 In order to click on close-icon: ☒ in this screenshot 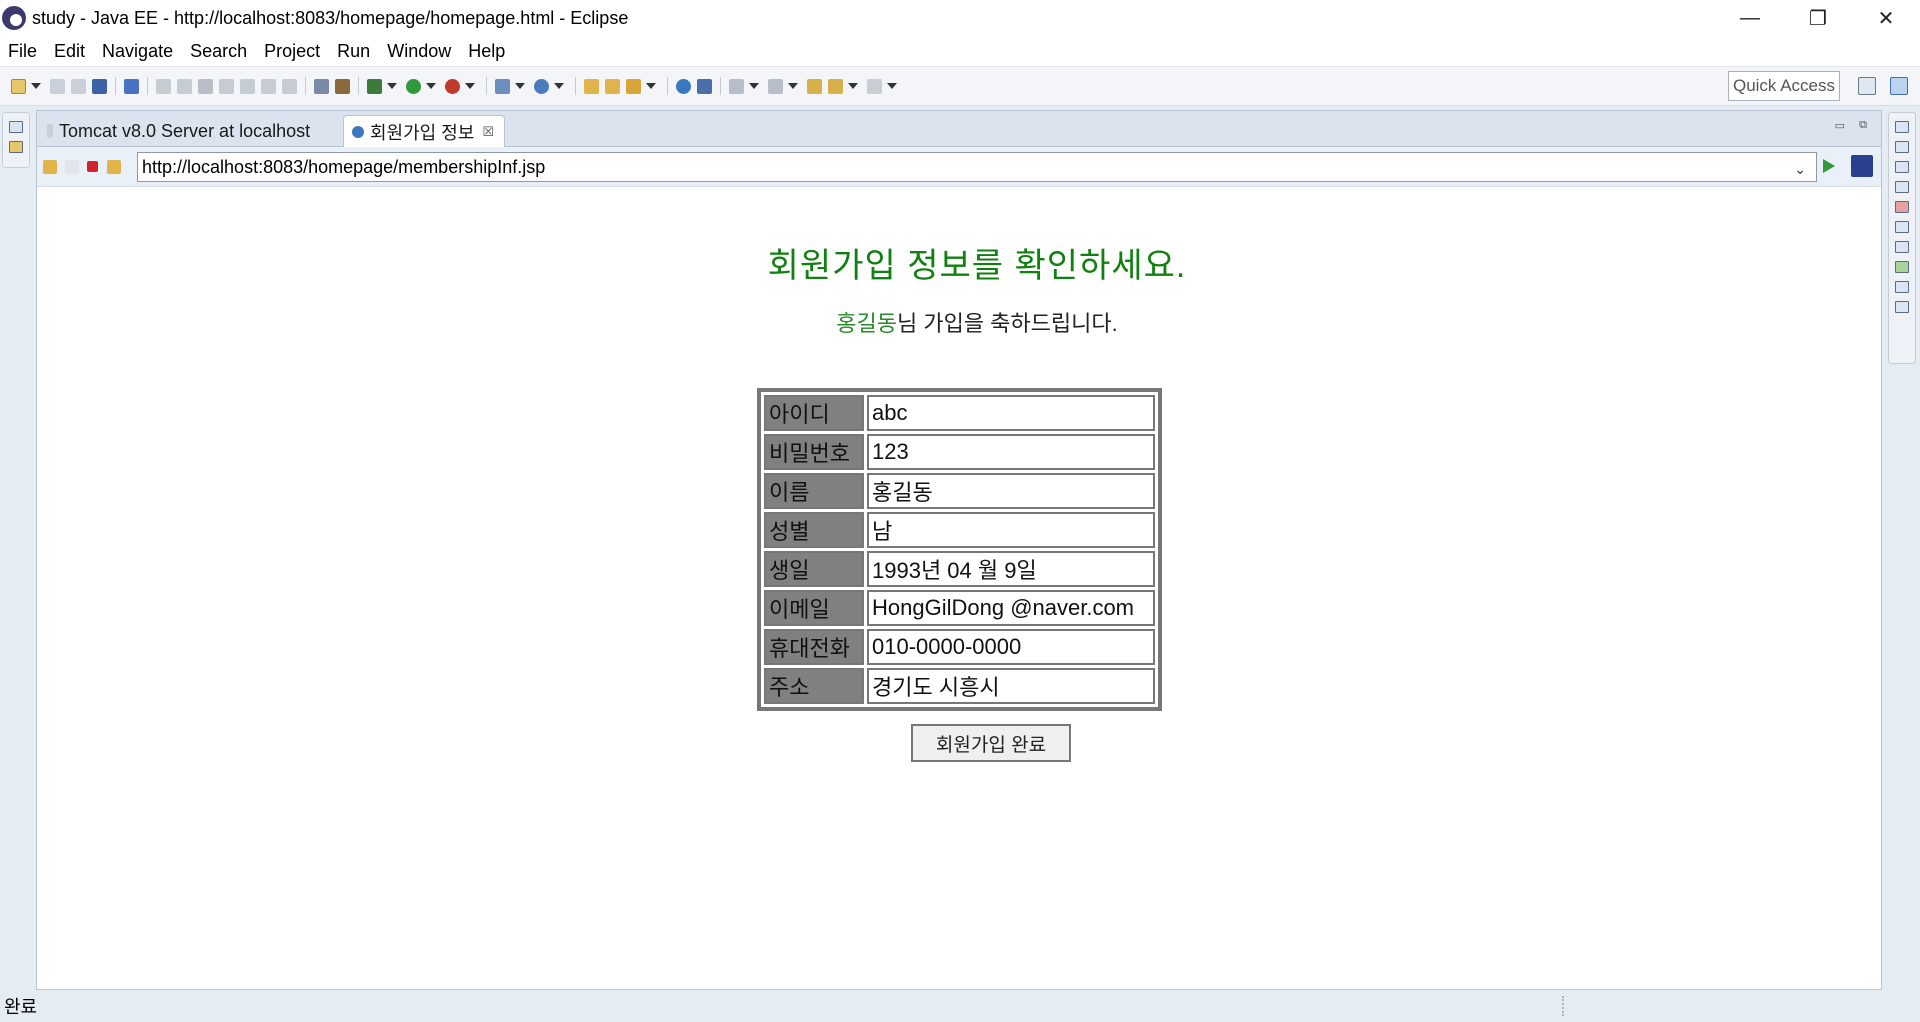, I will do `click(488, 132)`.